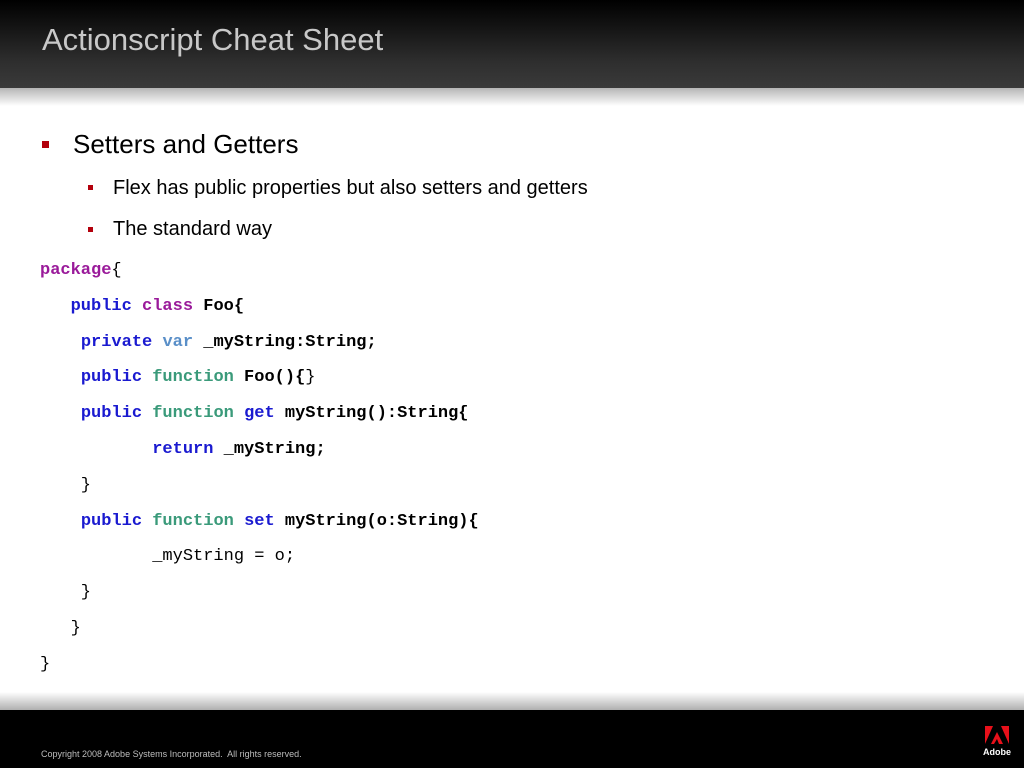  What do you see at coordinates (116, 270) in the screenshot?
I see `code-token: {` at bounding box center [116, 270].